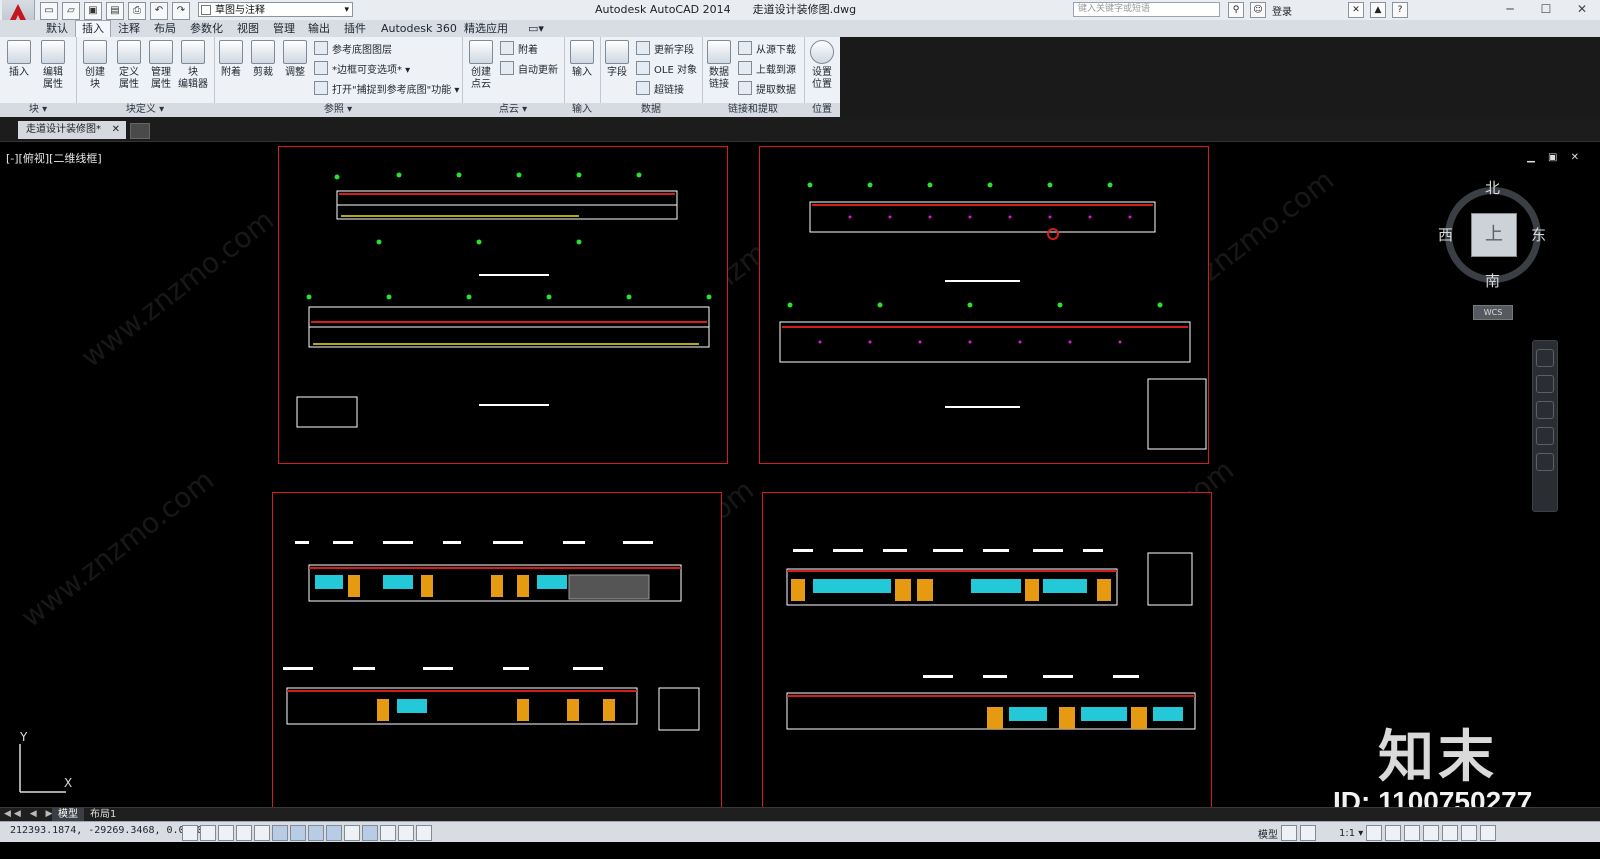 This screenshot has width=1600, height=859. Describe the element at coordinates (95, 65) in the screenshot. I see `create-block-button: 创建 块` at that location.